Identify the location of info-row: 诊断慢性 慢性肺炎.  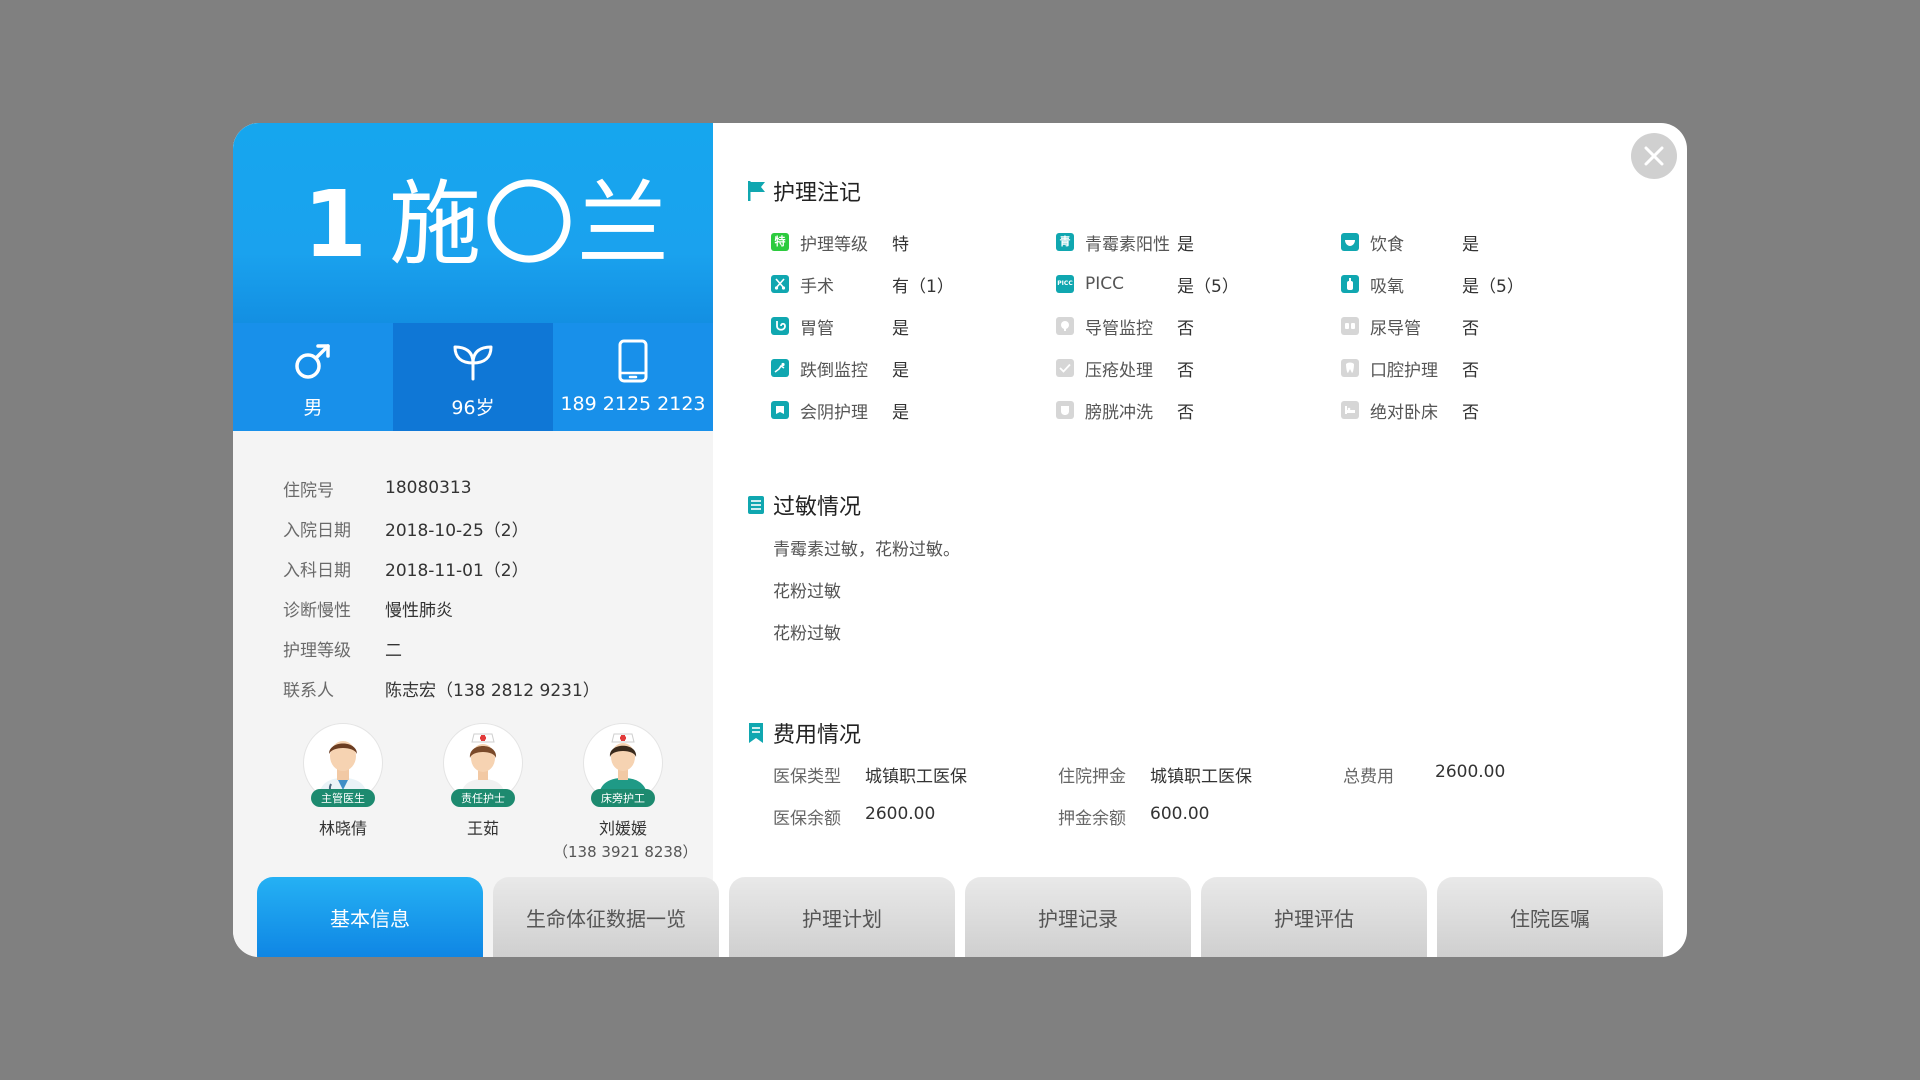
(441, 608).